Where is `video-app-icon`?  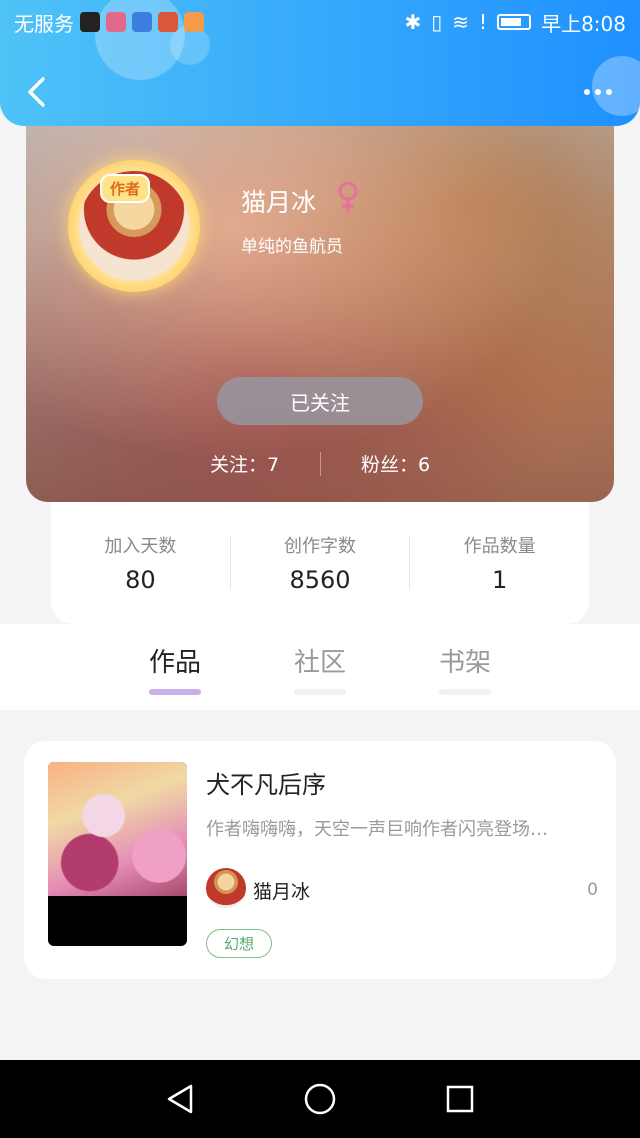
video-app-icon is located at coordinates (194, 22).